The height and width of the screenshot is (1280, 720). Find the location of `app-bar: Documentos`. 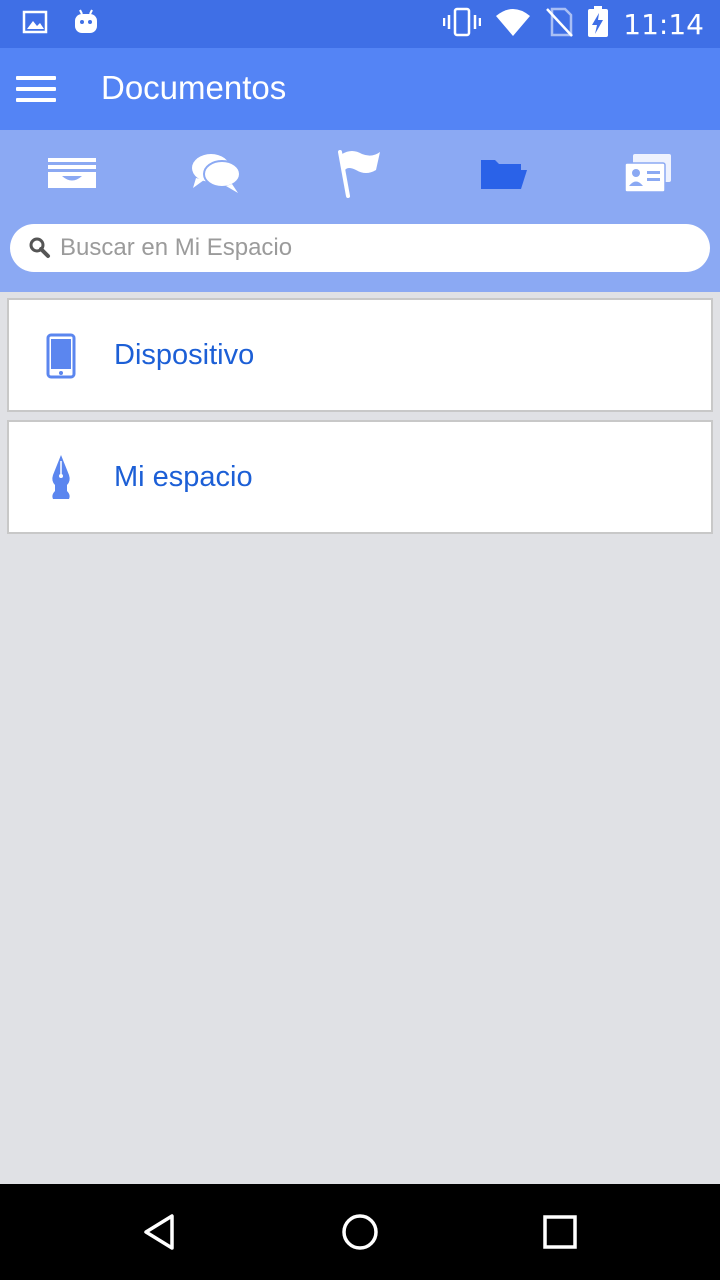

app-bar: Documentos is located at coordinates (360, 89).